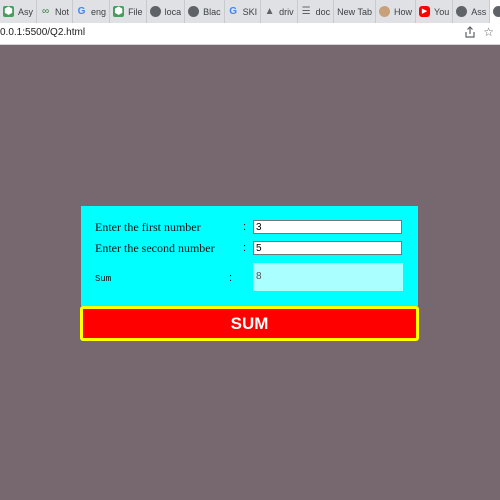 This screenshot has height=500, width=500. I want to click on tab-label: File, so click(135, 11).